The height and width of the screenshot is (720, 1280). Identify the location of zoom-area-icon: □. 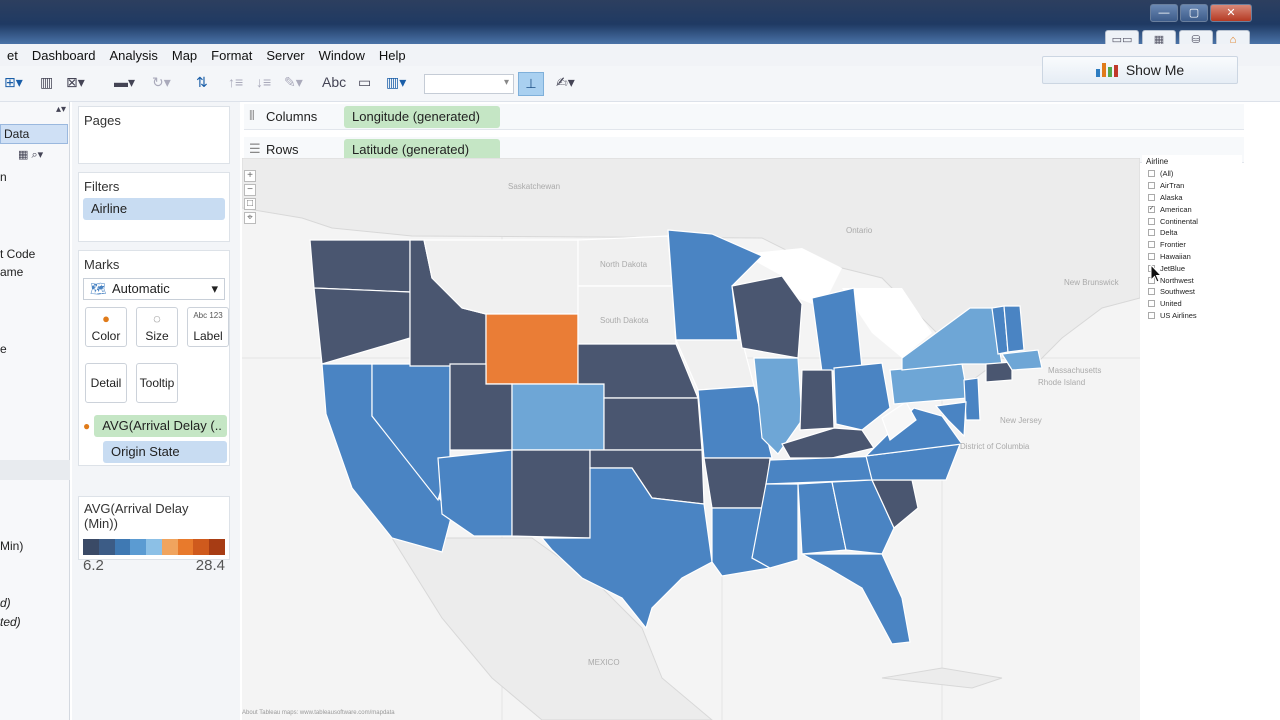
(250, 204).